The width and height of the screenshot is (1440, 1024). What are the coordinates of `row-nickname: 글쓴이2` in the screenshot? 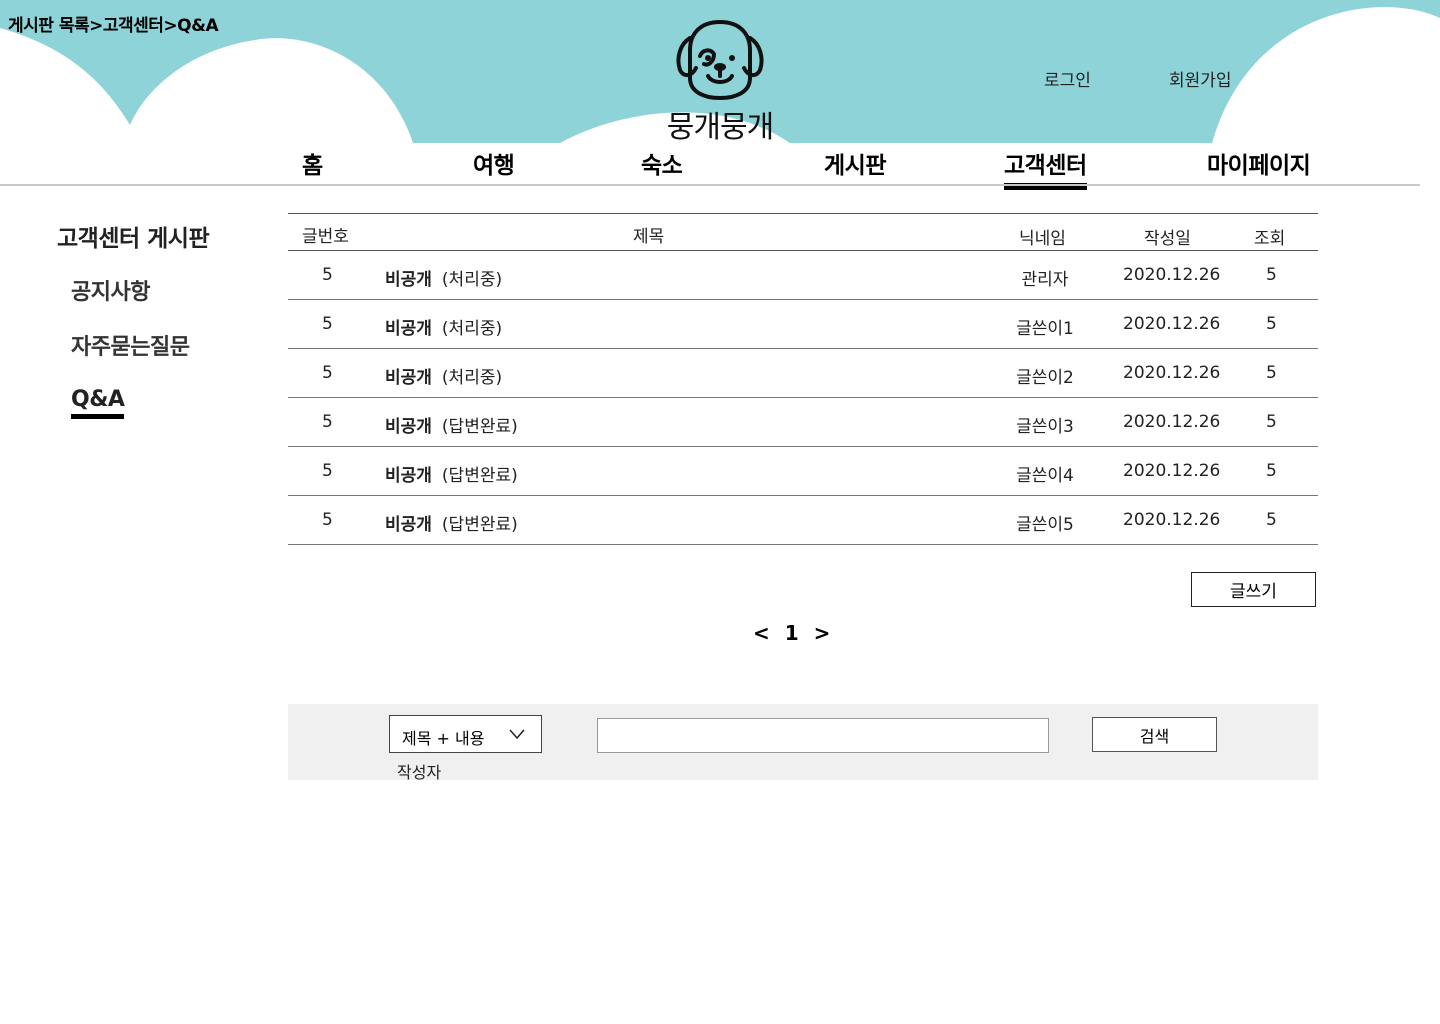 It's located at (1045, 378).